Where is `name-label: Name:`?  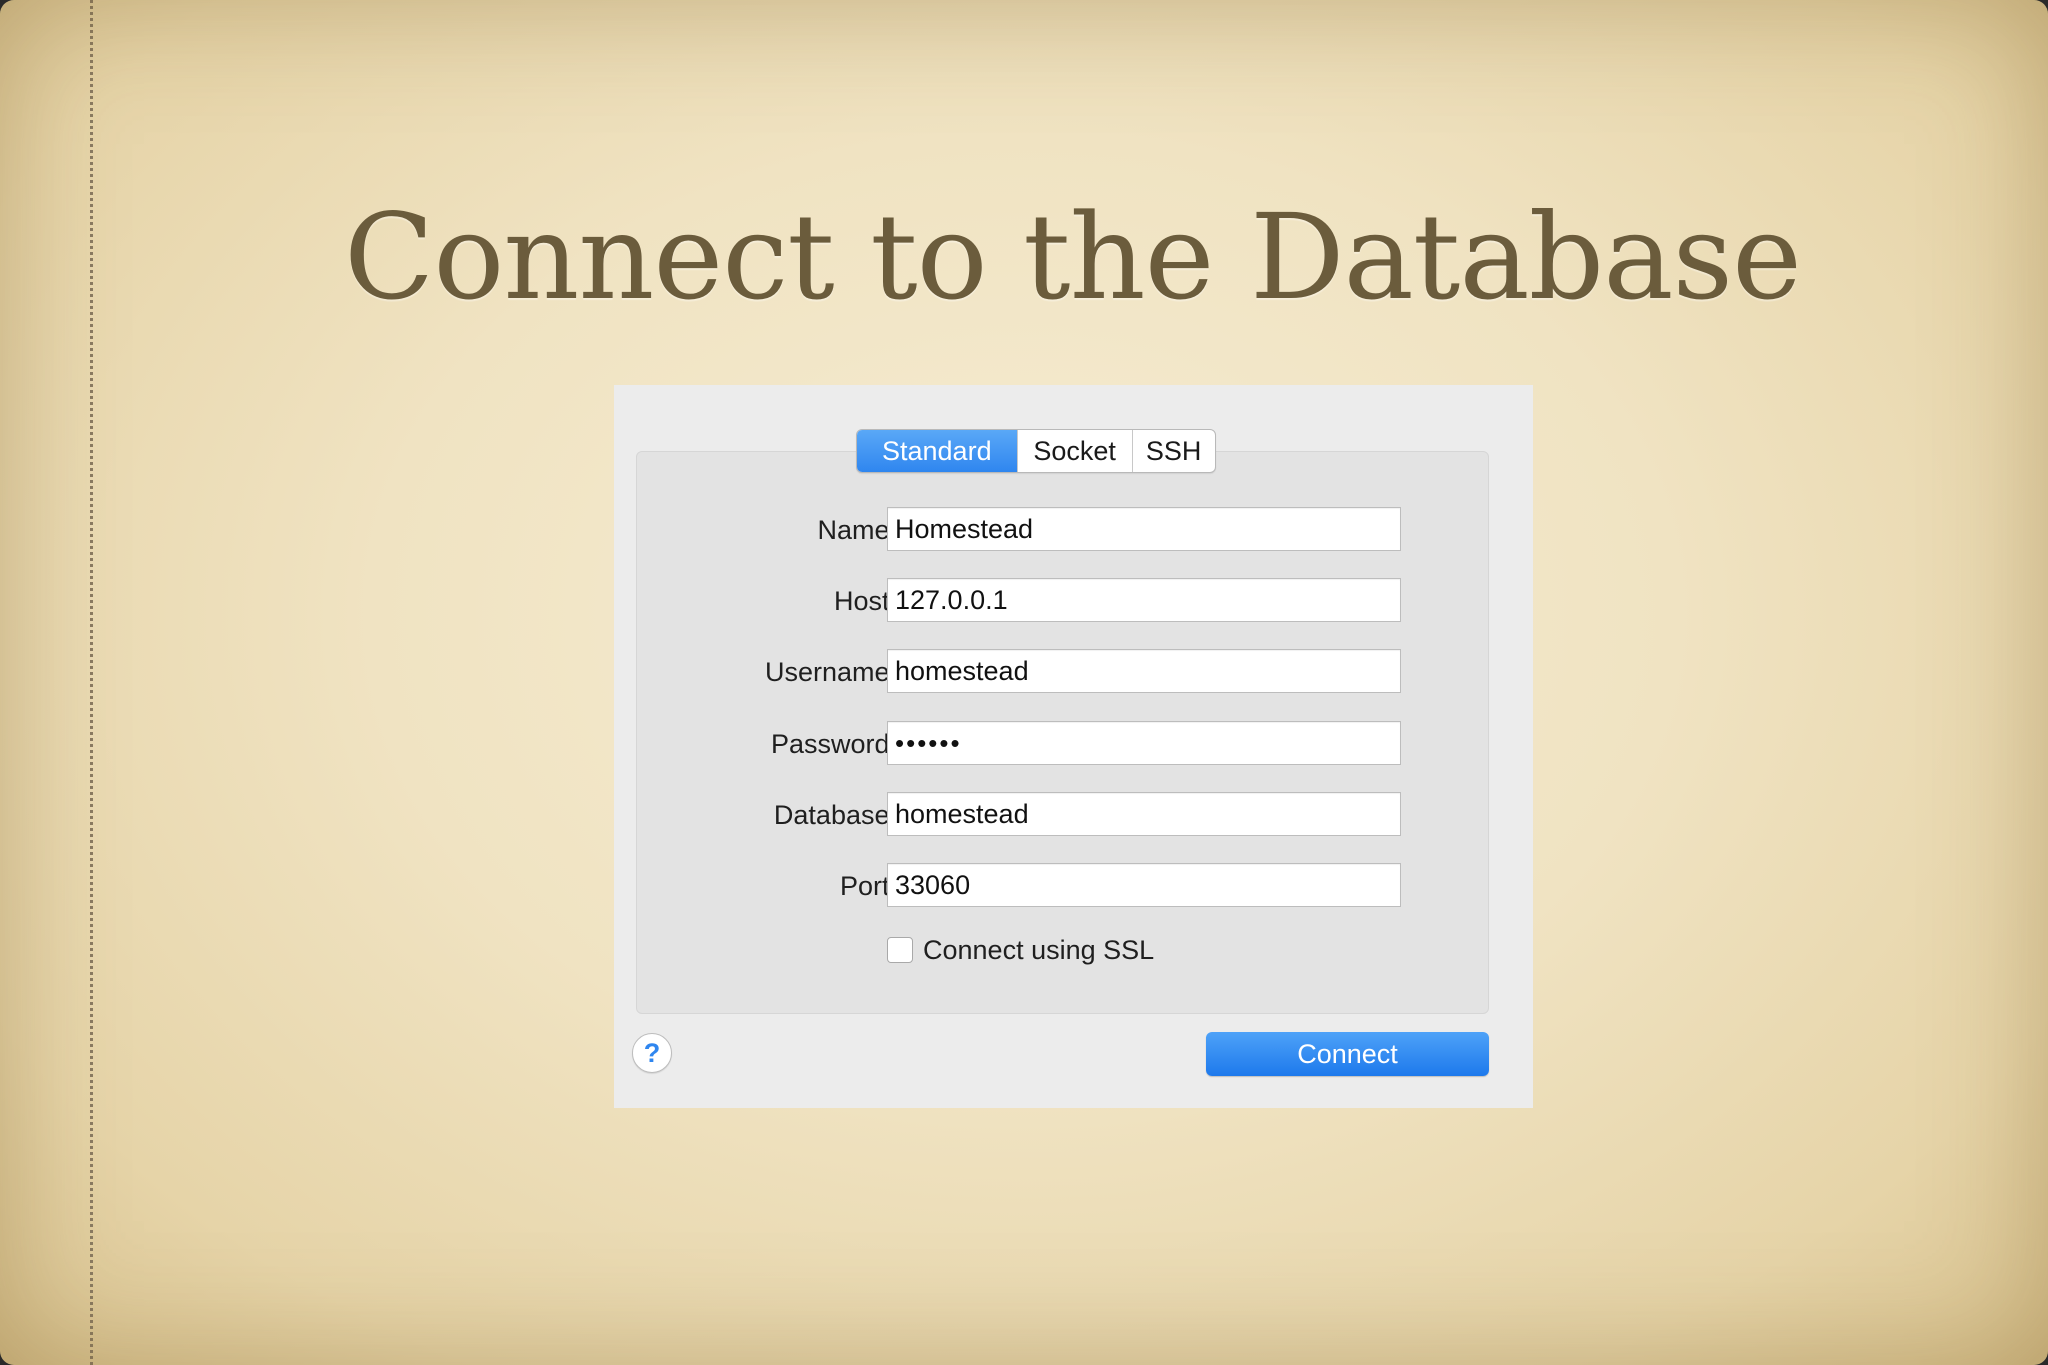
name-label: Name: is located at coordinates (857, 530).